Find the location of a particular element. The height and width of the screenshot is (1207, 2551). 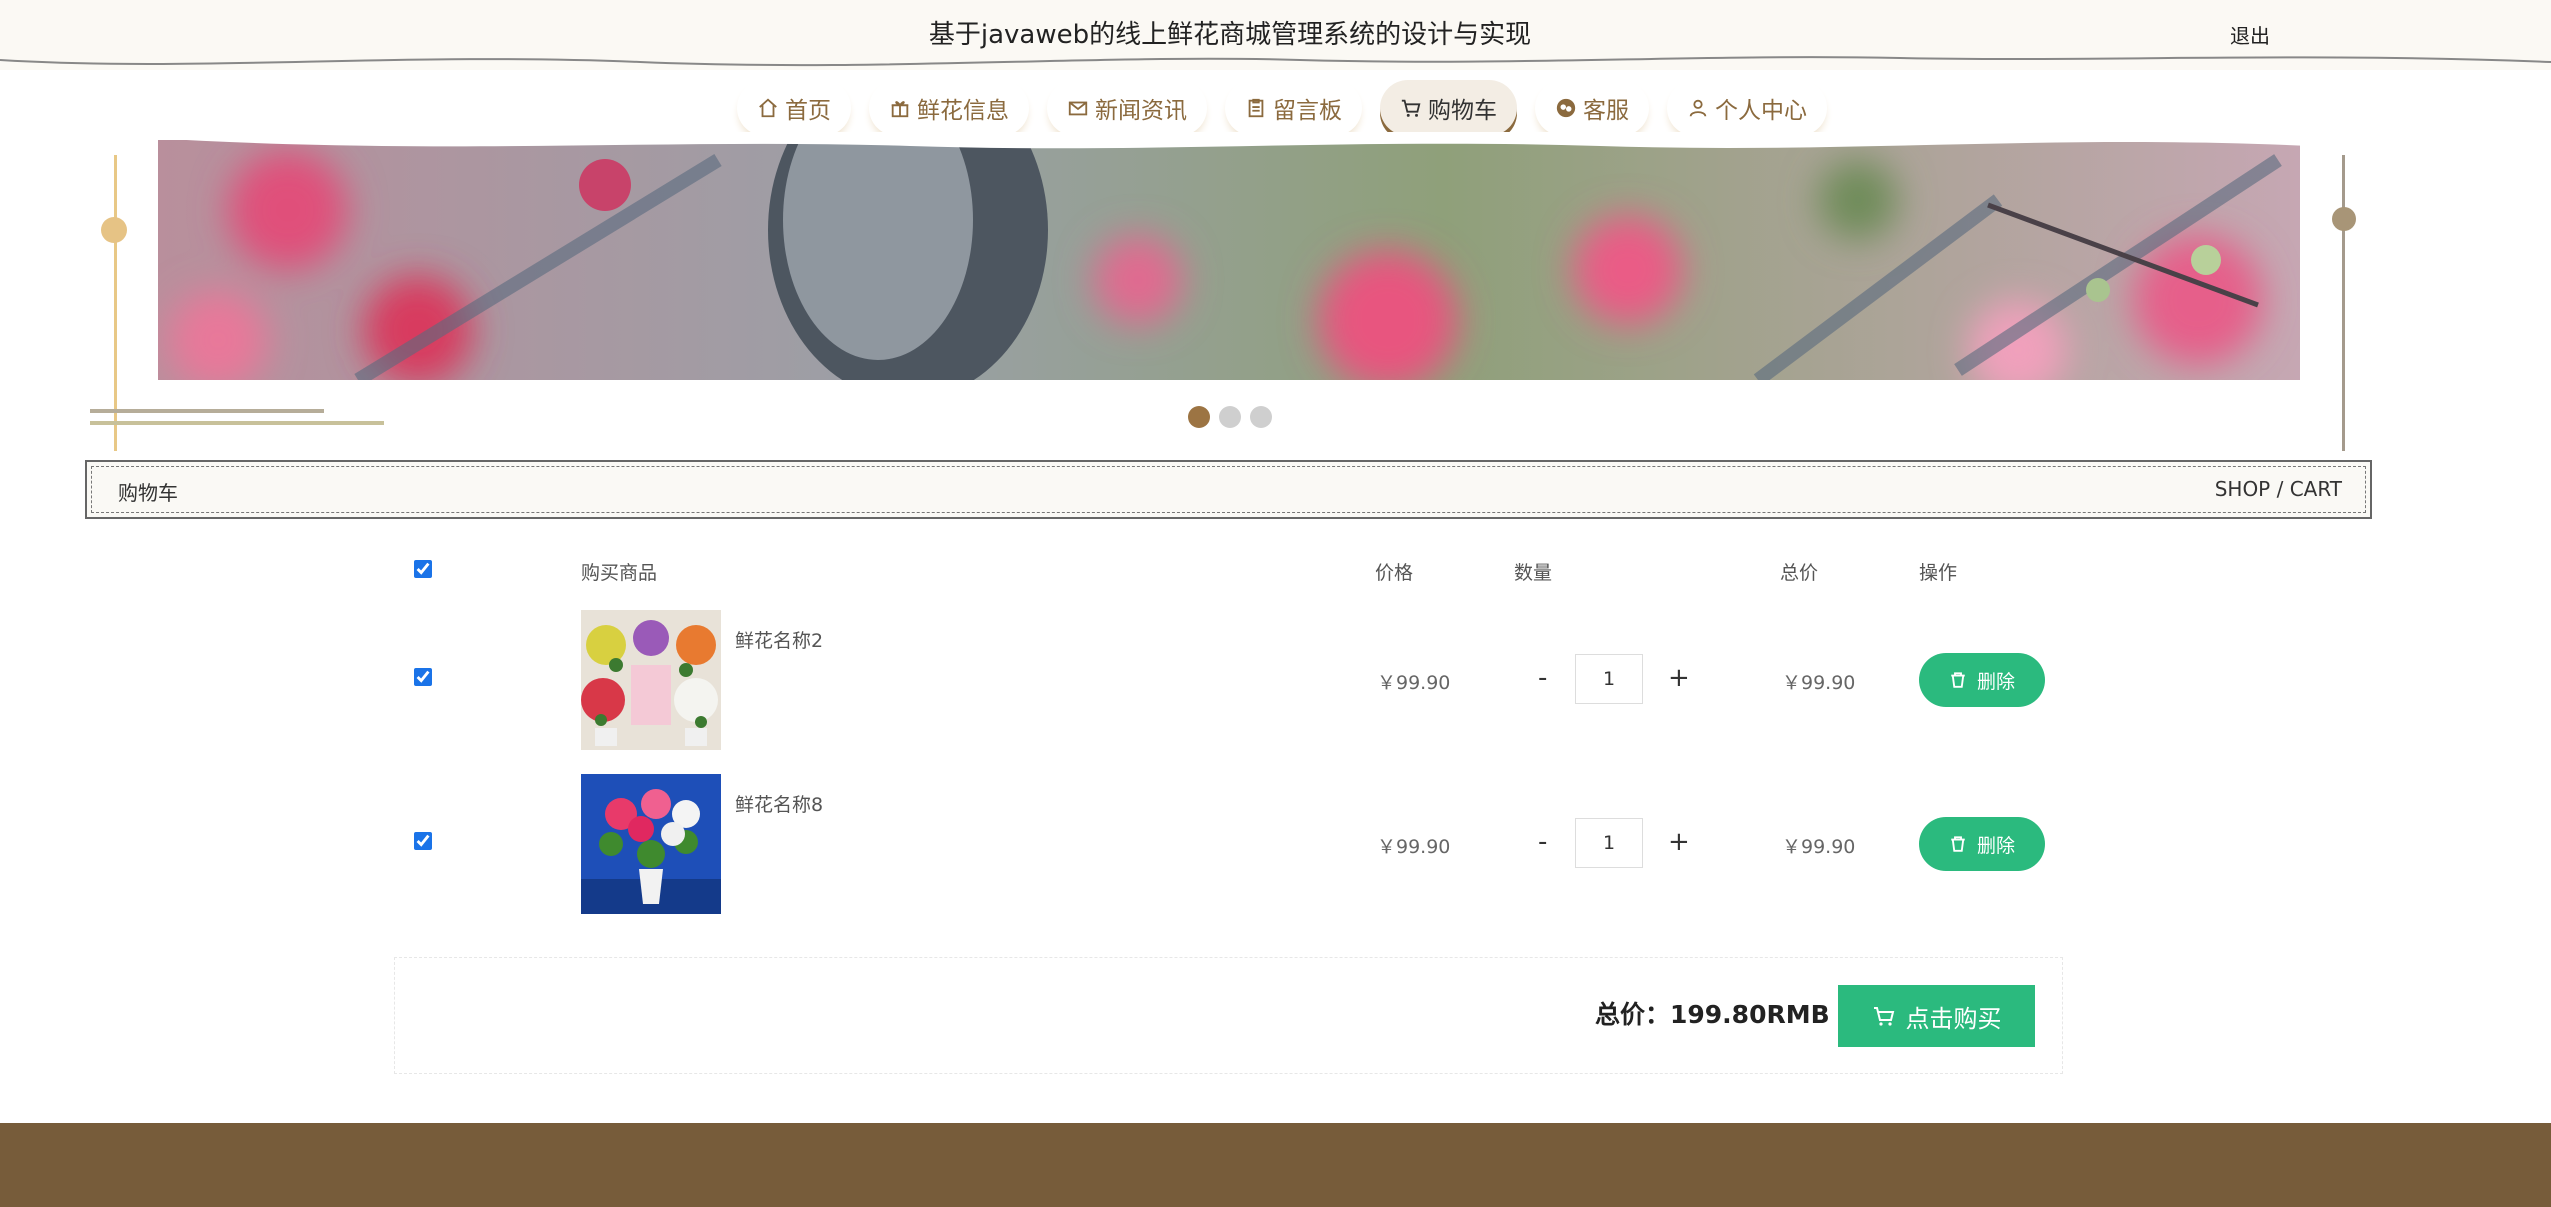

cart-total: 总价：199.80RMB is located at coordinates (1712, 1014).